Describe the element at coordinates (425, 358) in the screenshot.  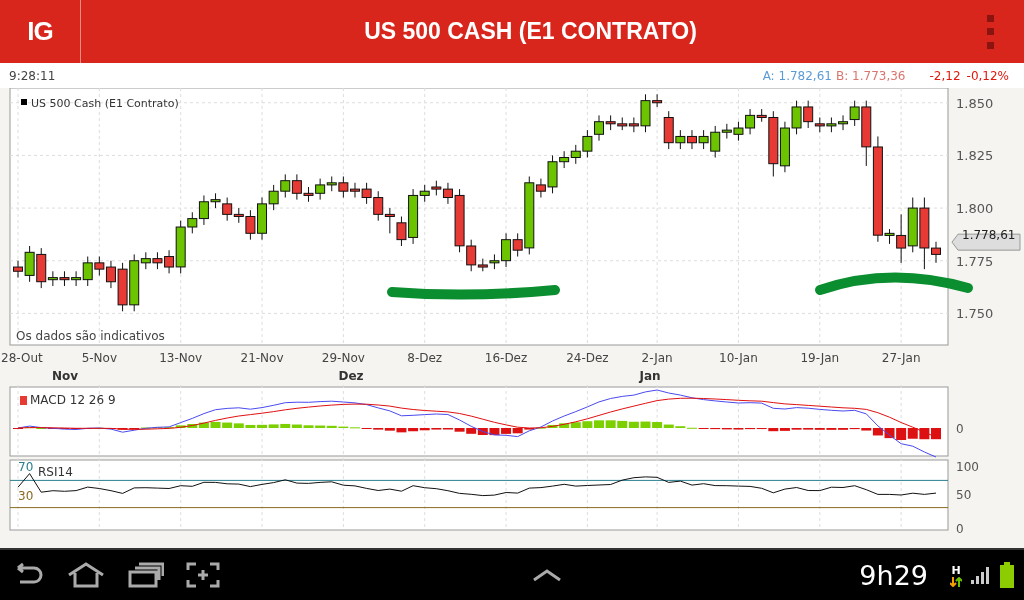
I see `date-axis-label: 8-Dez` at that location.